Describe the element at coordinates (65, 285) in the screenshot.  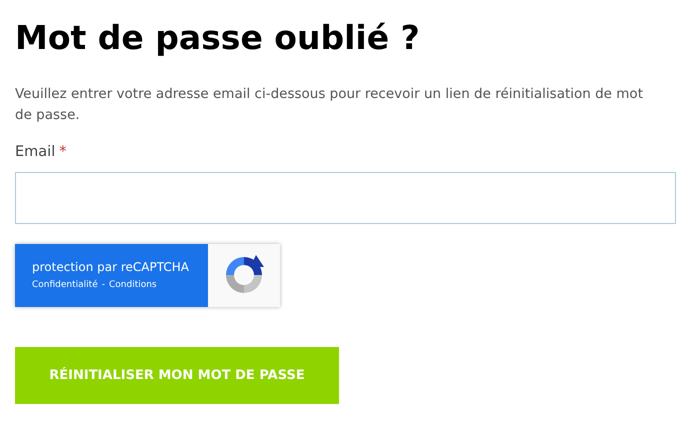
I see `privacy-link: Confidentialité` at that location.